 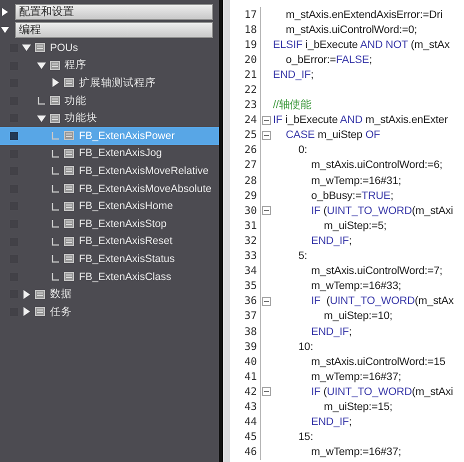 What do you see at coordinates (378, 362) in the screenshot?
I see `code-line: m_stAxis.uiControlWord:=15` at bounding box center [378, 362].